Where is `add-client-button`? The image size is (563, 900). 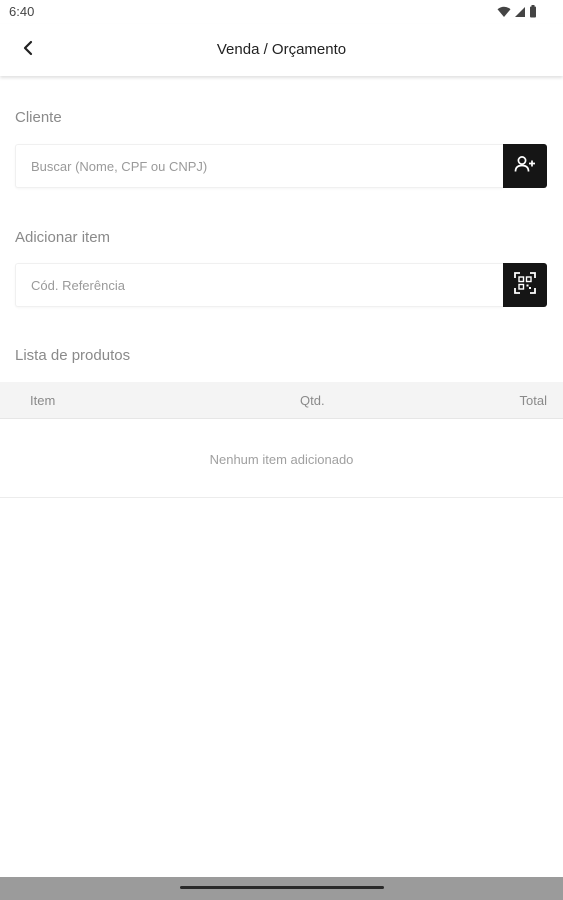
add-client-button is located at coordinates (525, 166).